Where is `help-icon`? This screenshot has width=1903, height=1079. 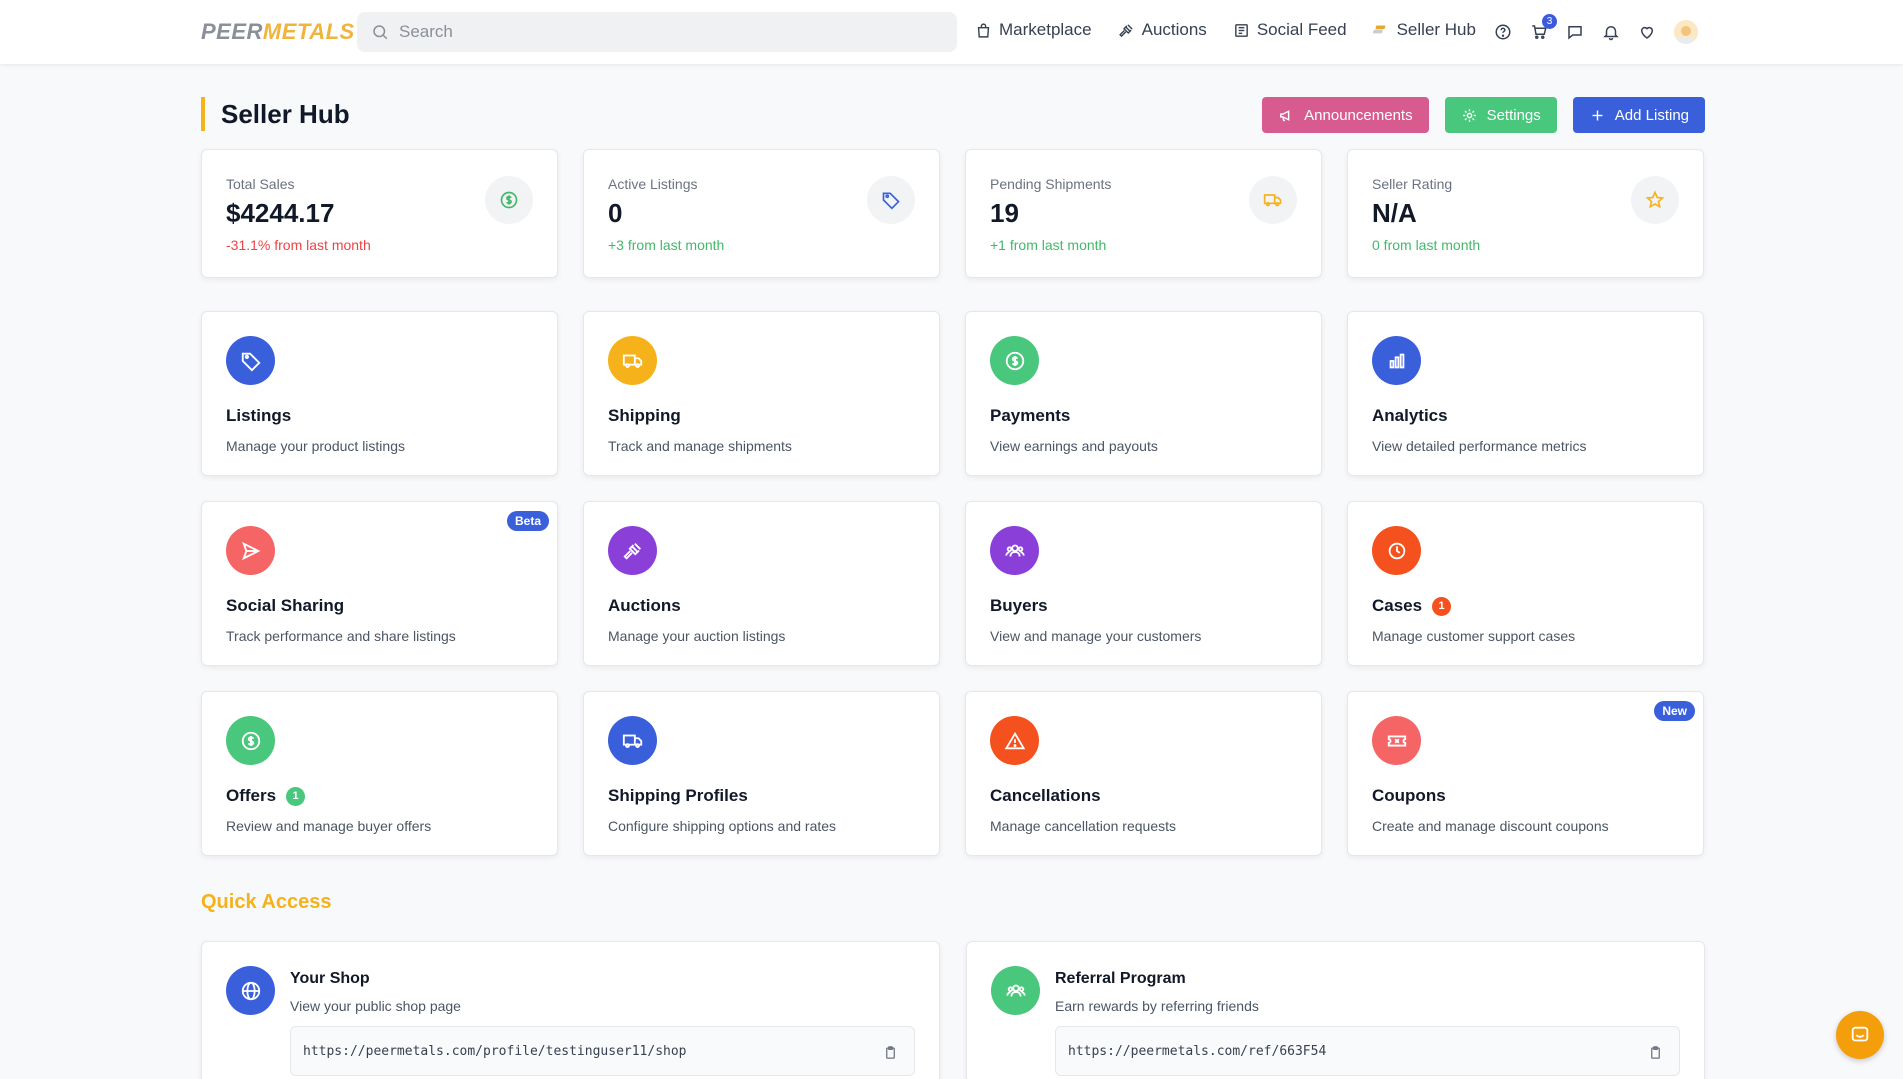
help-icon is located at coordinates (1503, 32).